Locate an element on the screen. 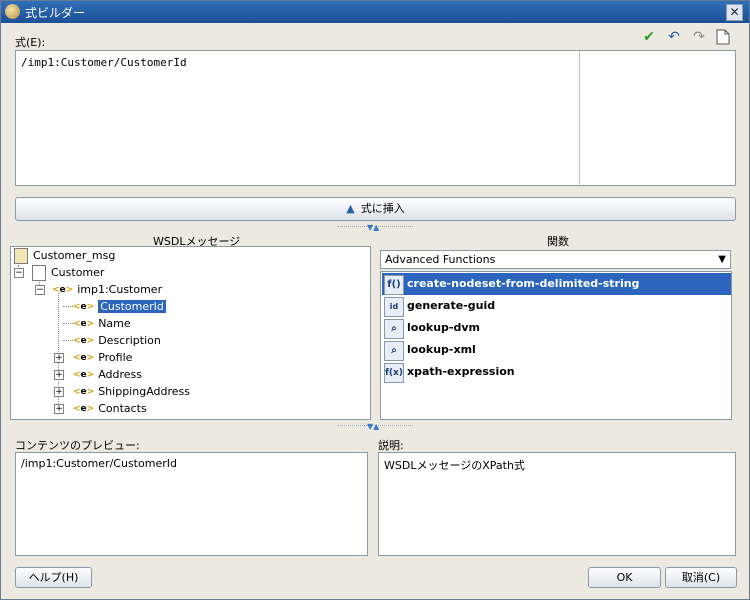 The image size is (750, 600). tree-item-customer: Customer is located at coordinates (68, 272).